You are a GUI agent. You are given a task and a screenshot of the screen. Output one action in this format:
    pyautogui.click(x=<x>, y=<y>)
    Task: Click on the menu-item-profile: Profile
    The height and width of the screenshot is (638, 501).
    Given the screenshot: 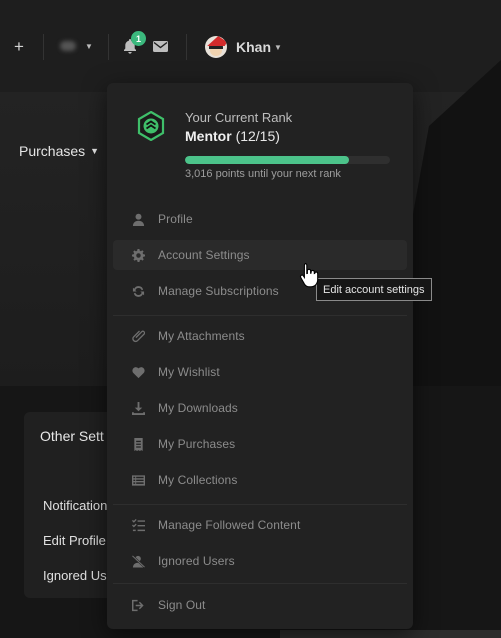 What is the action you would take?
    pyautogui.click(x=260, y=219)
    